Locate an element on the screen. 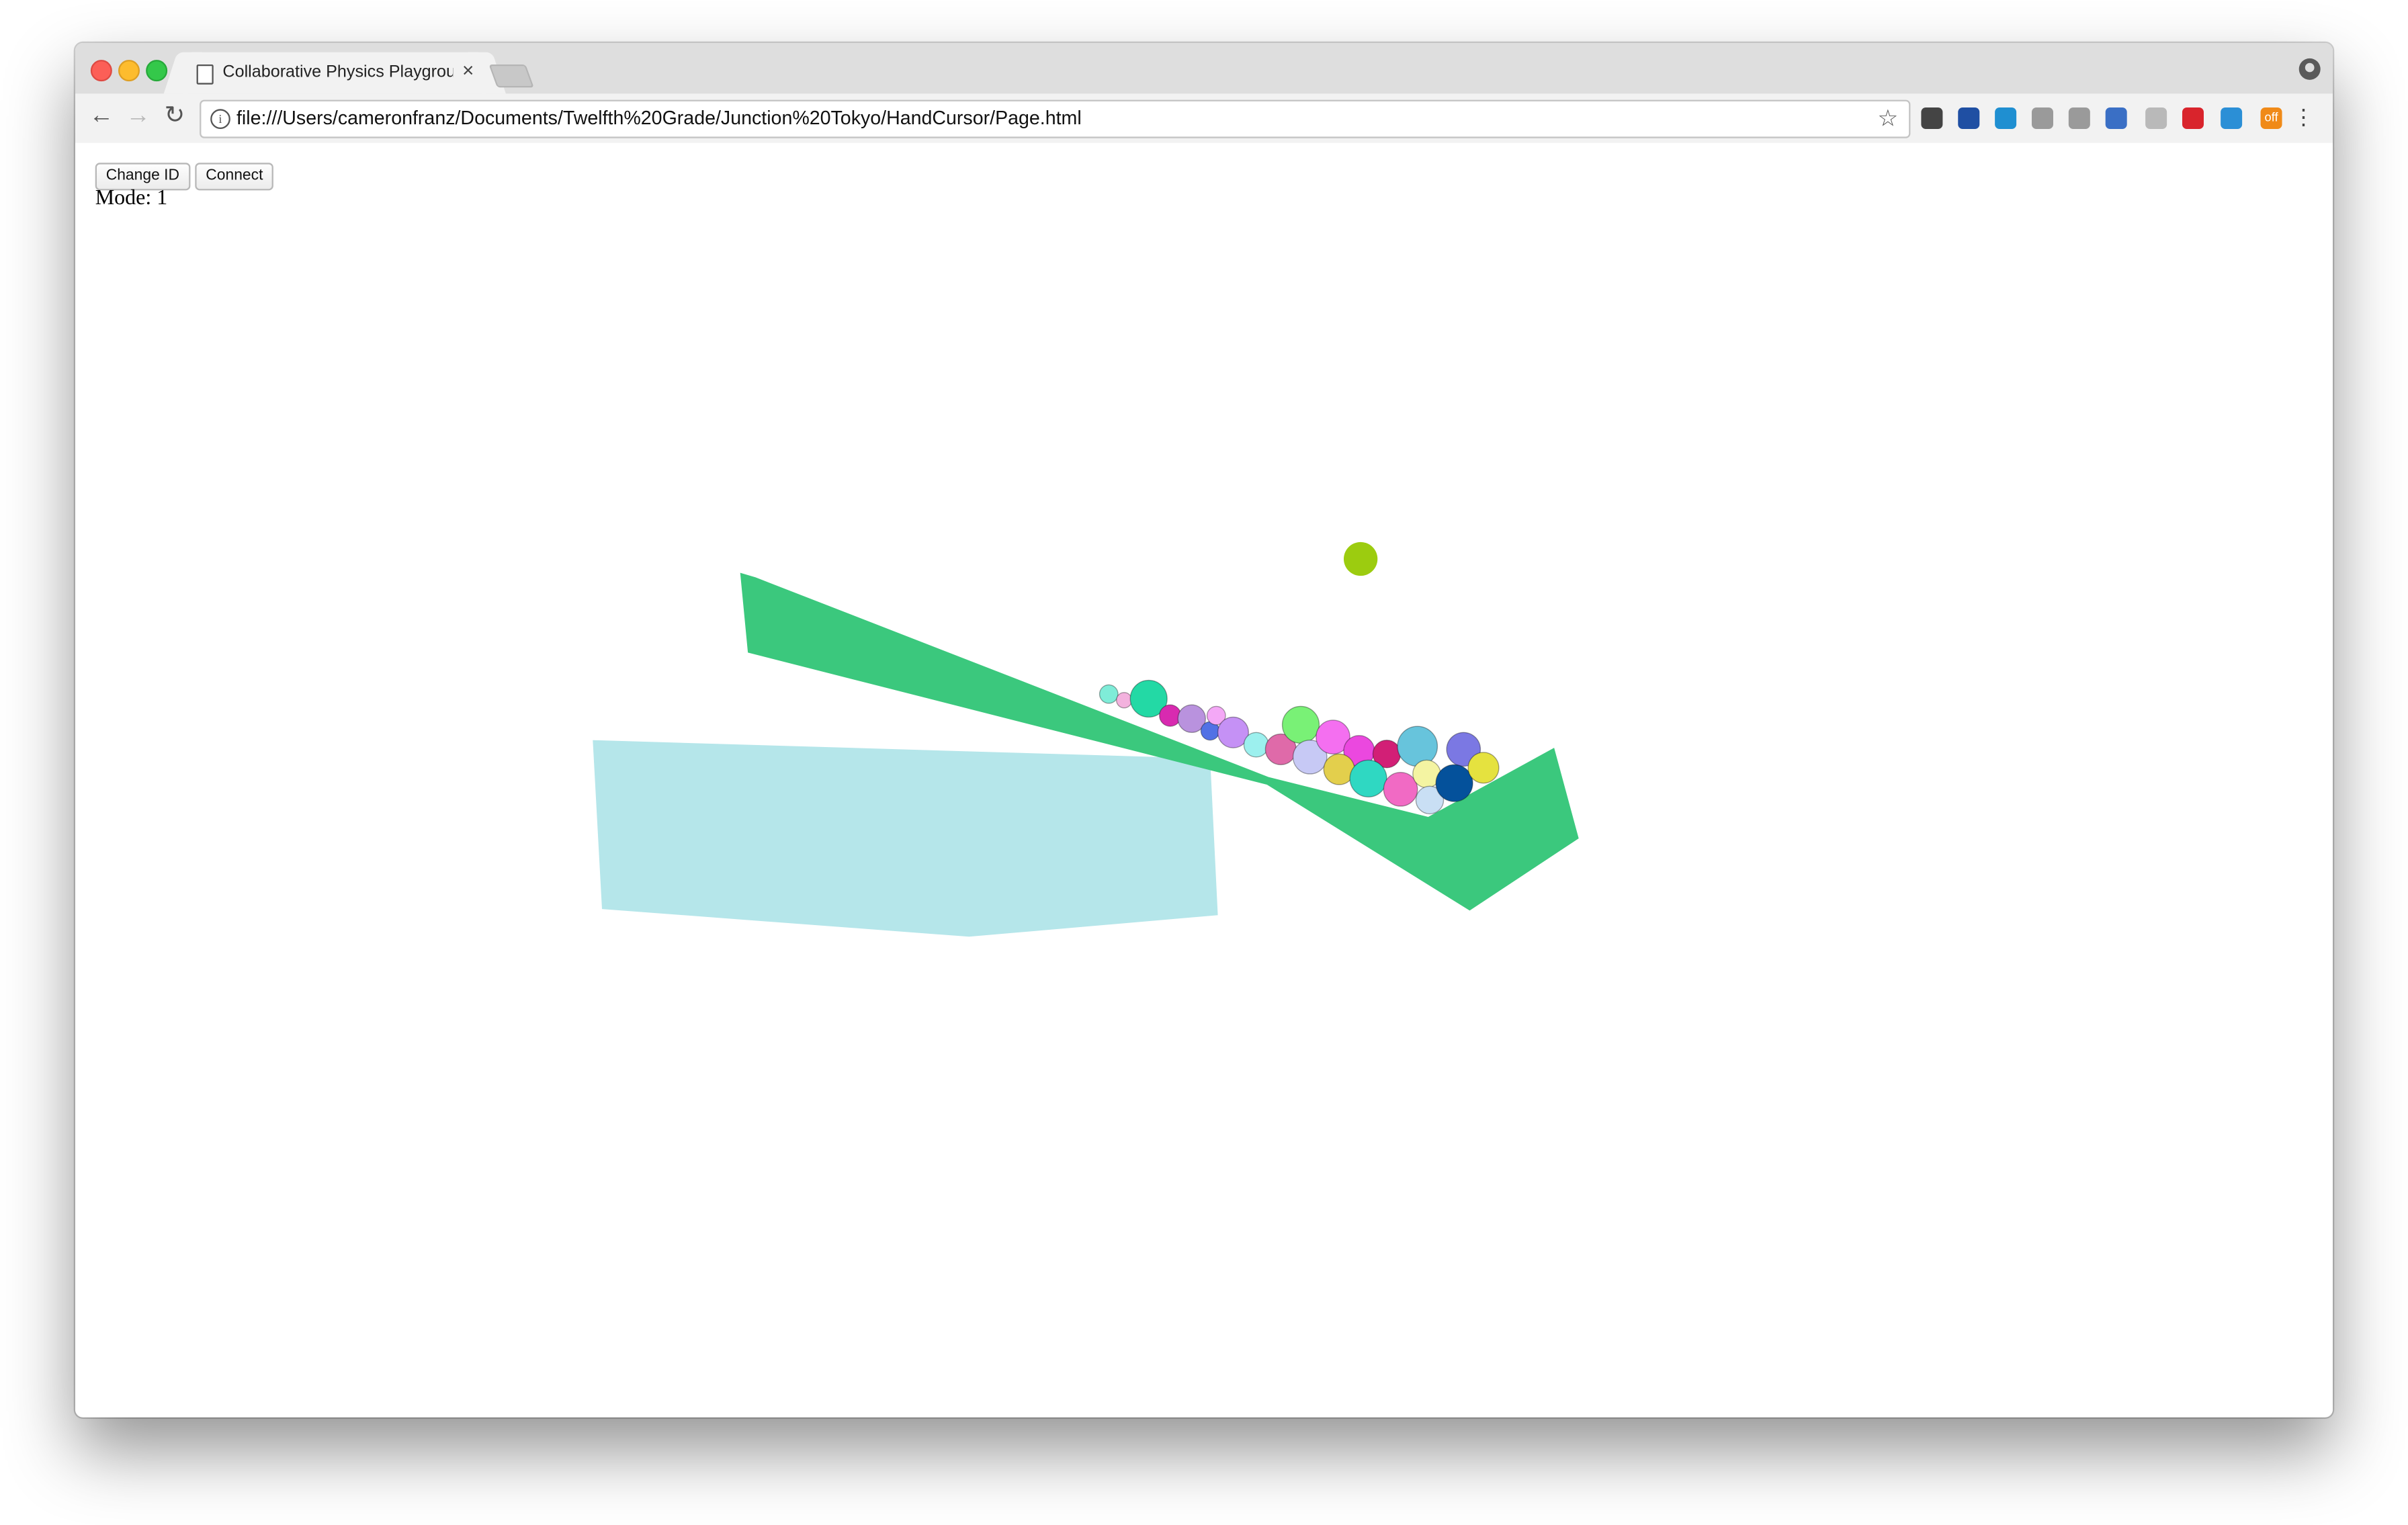  comment-icon is located at coordinates (2156, 118).